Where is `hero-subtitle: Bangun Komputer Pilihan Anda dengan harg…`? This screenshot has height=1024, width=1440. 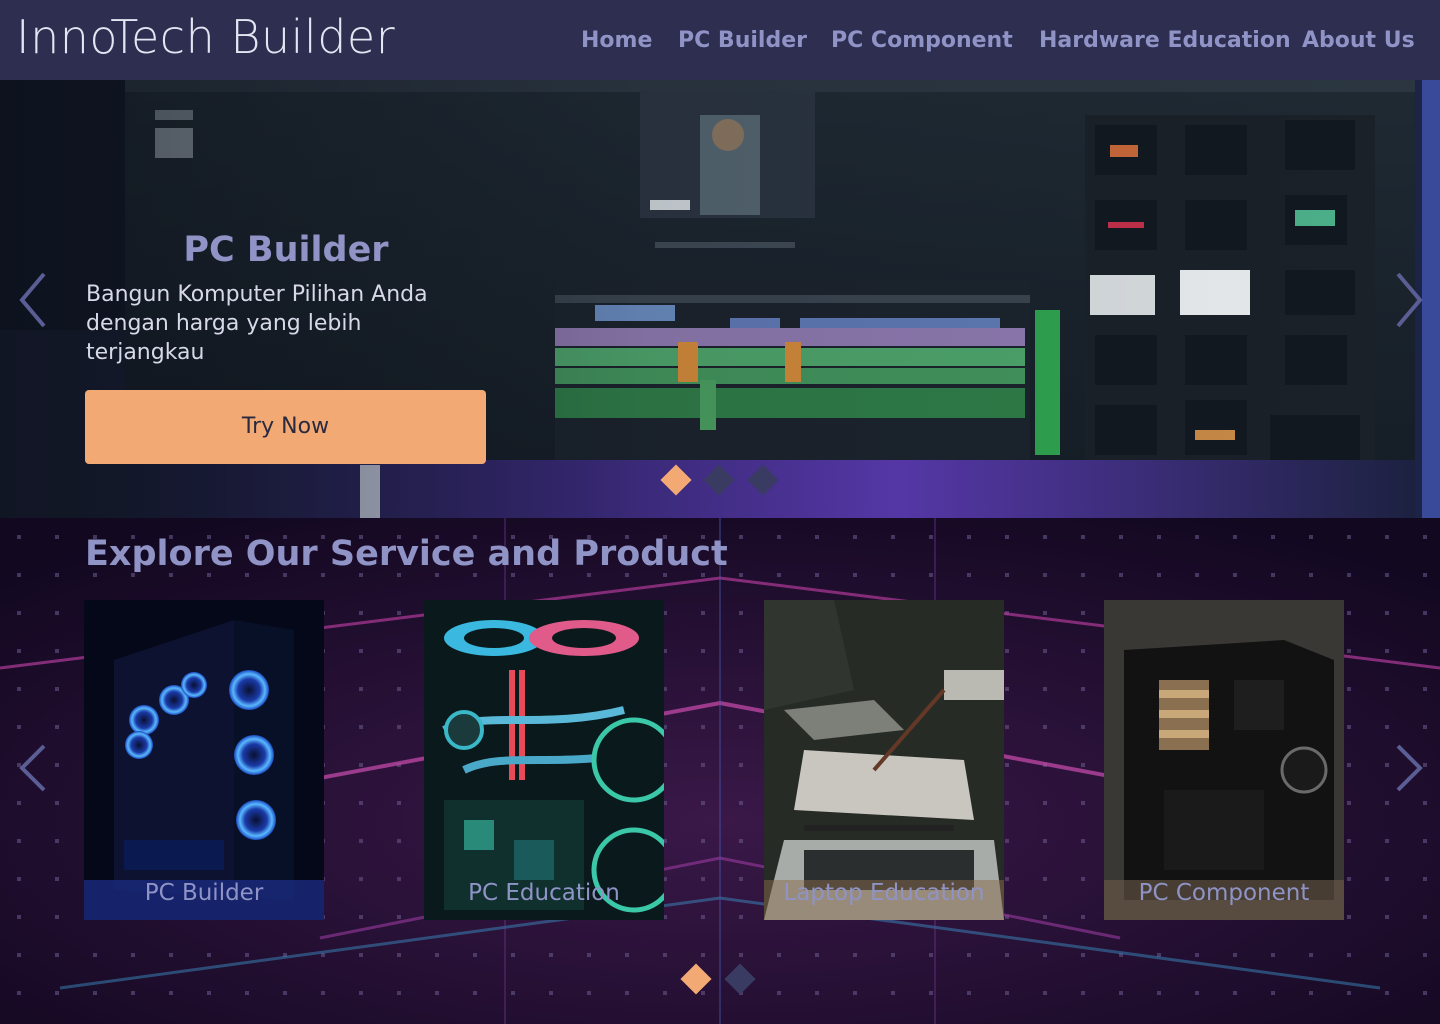
hero-subtitle: Bangun Komputer Pilihan Anda dengan harg… is located at coordinates (257, 323).